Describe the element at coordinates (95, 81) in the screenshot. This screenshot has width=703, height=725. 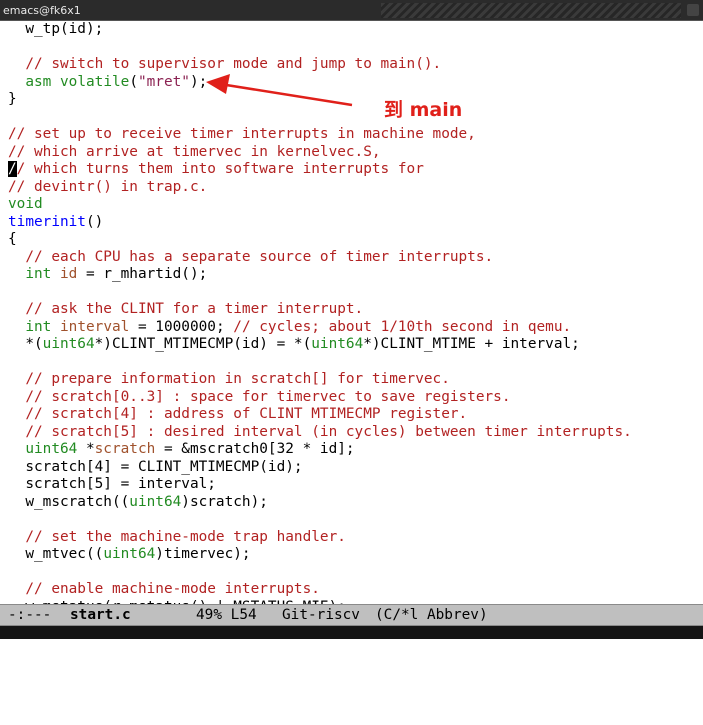
I see `code-token: volatile` at that location.